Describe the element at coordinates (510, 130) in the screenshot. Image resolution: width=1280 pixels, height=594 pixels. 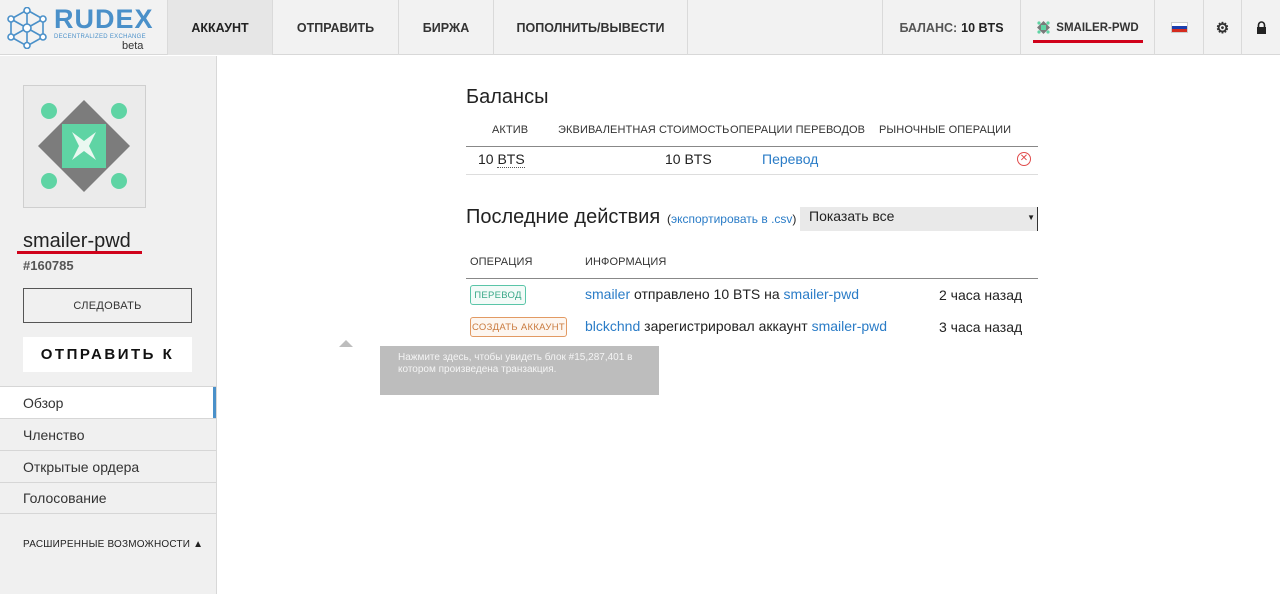
I see `col-asset: АКТИВ` at that location.